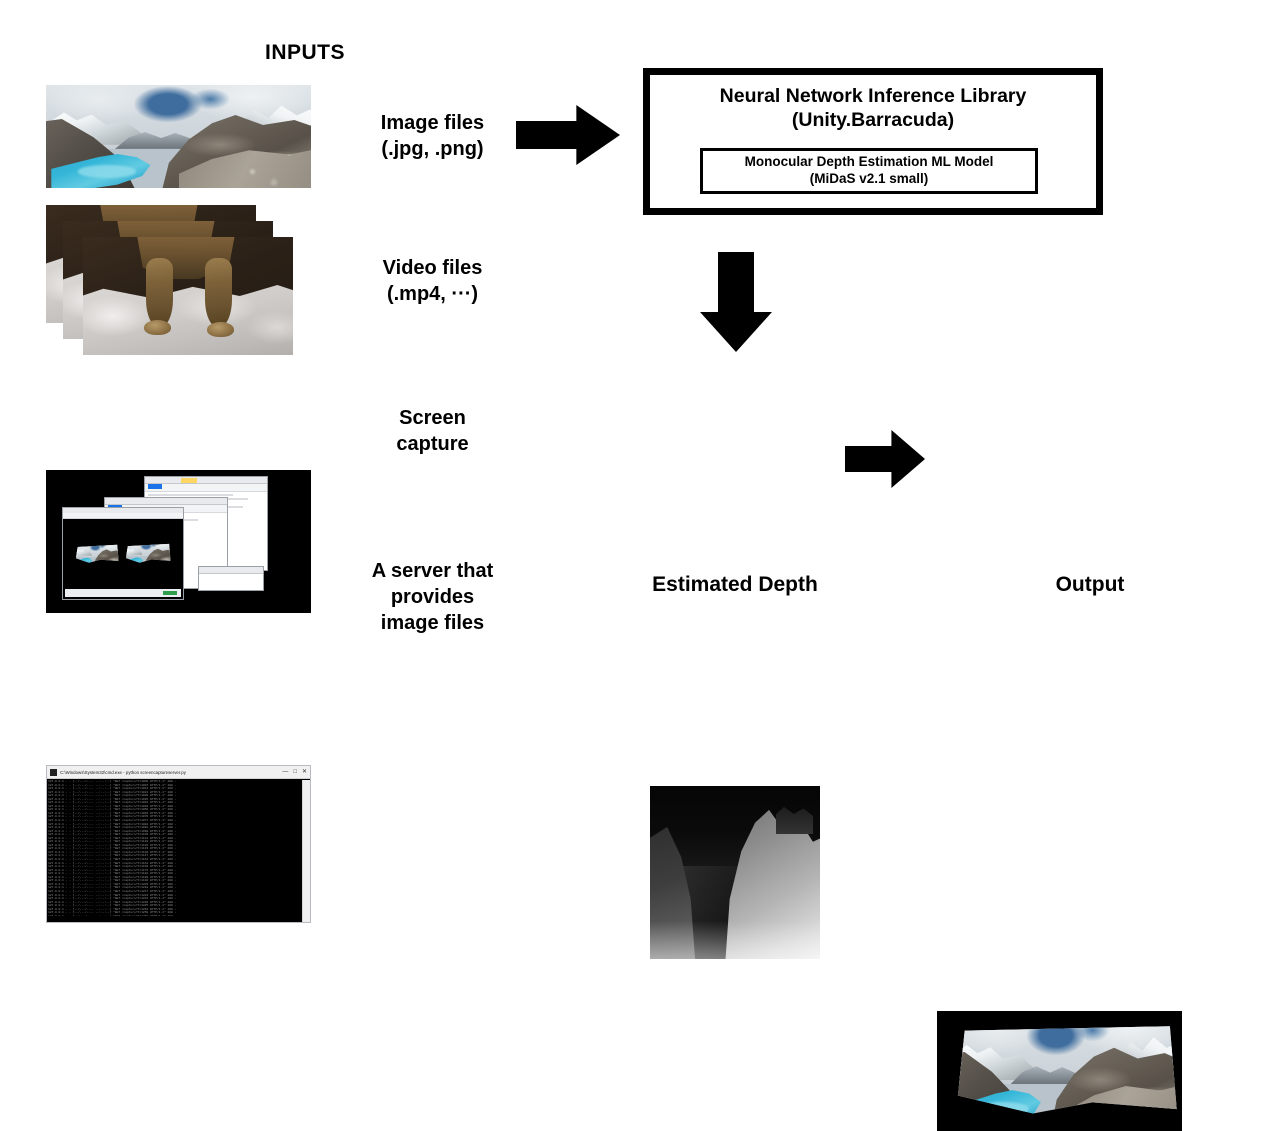 This screenshot has width=1280, height=1131. Describe the element at coordinates (304, 52) in the screenshot. I see `inputs-heading: INPUTS` at that location.